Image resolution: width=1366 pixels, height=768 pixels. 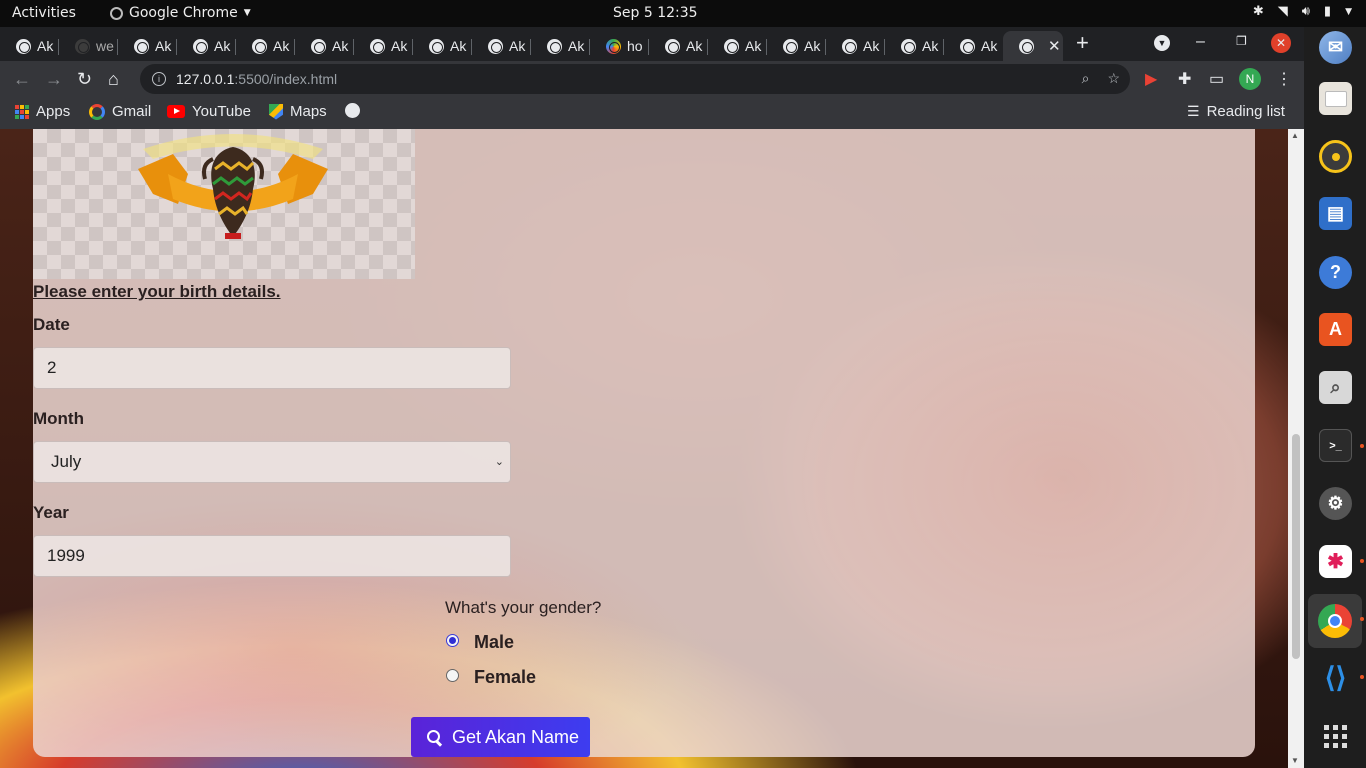 I want to click on address-bar: i 127.0.0.1:5500/index.html ⌕ ☆, so click(x=635, y=79).